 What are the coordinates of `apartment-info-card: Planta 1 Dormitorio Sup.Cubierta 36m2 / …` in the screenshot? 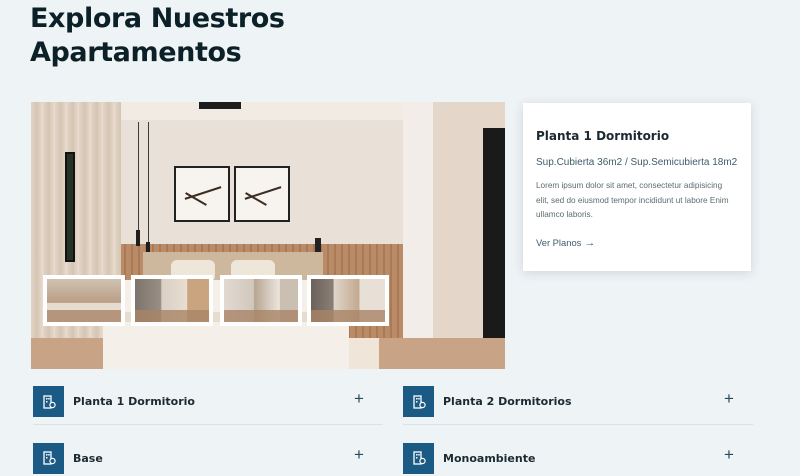 It's located at (637, 187).